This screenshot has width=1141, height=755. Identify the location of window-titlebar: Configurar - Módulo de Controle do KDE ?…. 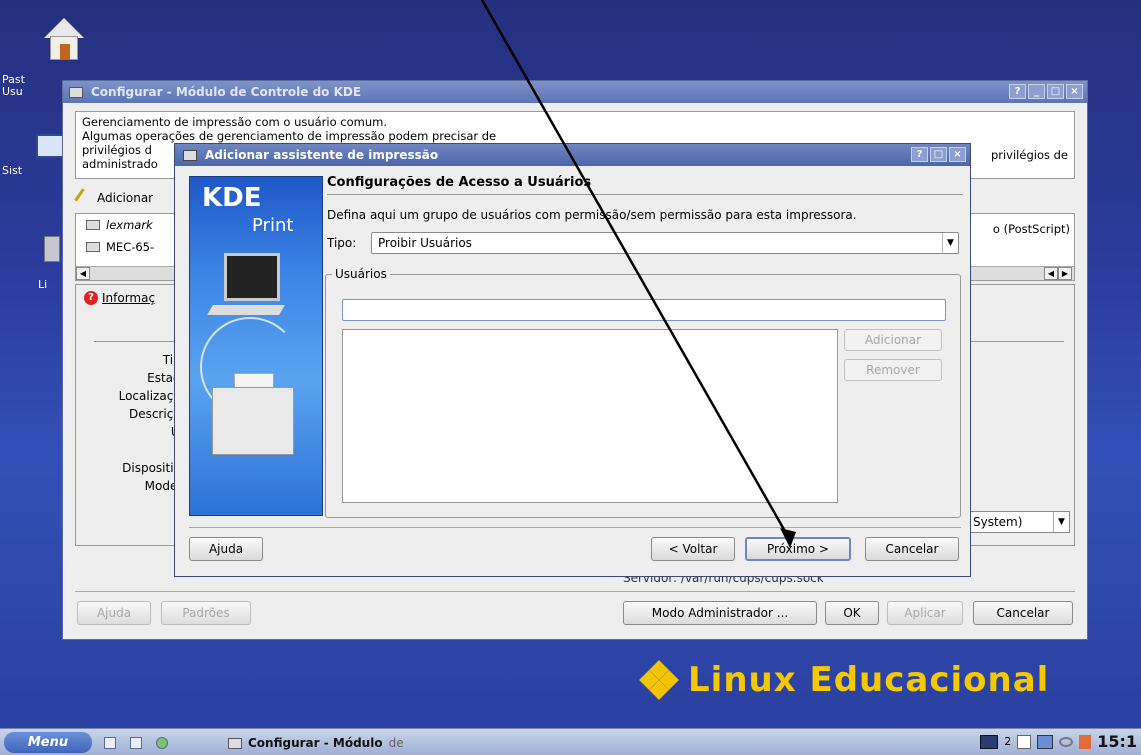
(575, 92).